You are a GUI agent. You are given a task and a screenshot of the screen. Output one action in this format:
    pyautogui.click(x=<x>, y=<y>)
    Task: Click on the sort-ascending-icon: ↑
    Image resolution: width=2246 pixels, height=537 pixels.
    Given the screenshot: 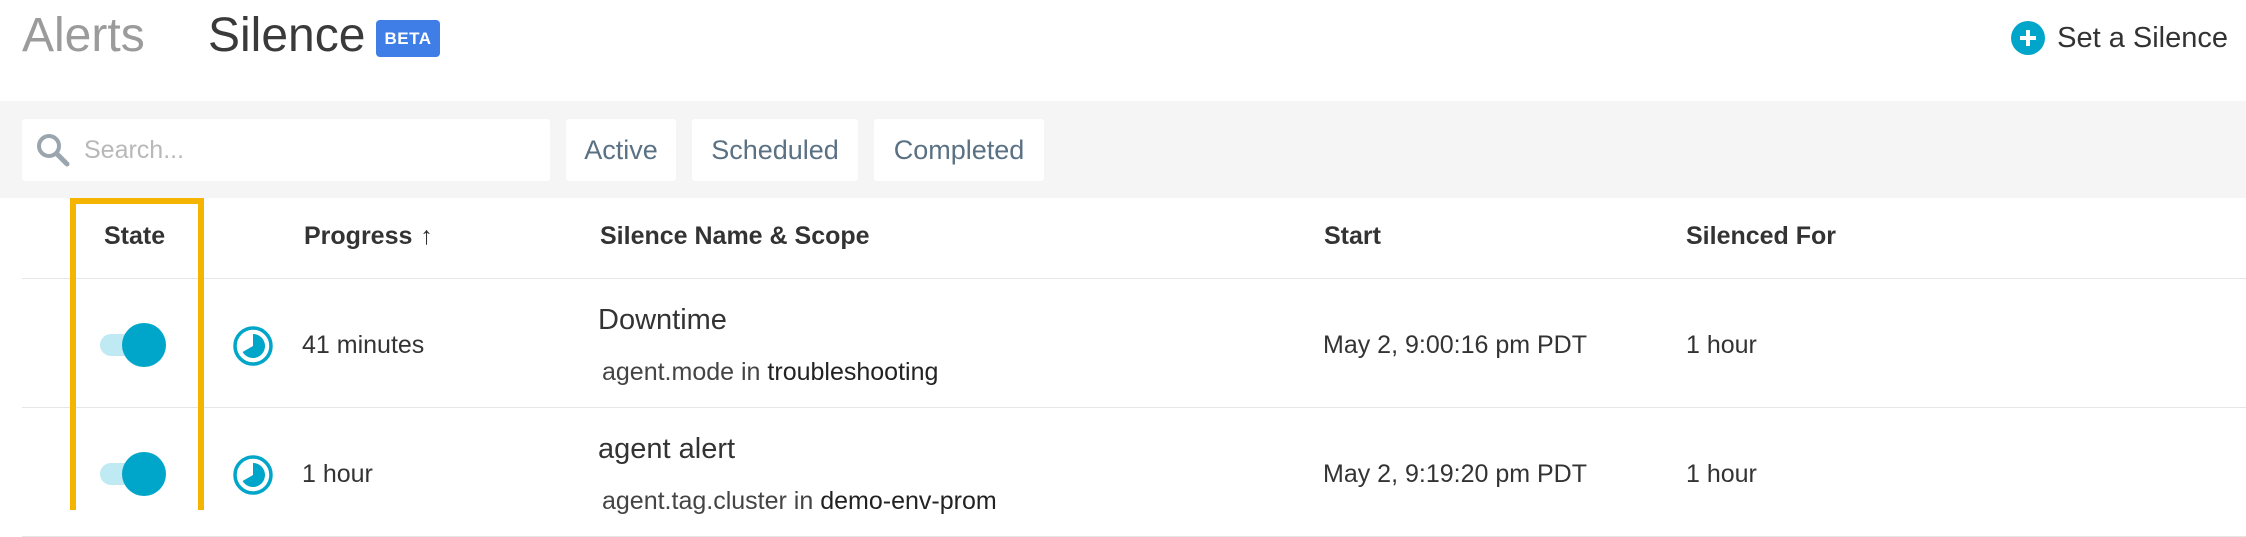 What is the action you would take?
    pyautogui.click(x=426, y=236)
    